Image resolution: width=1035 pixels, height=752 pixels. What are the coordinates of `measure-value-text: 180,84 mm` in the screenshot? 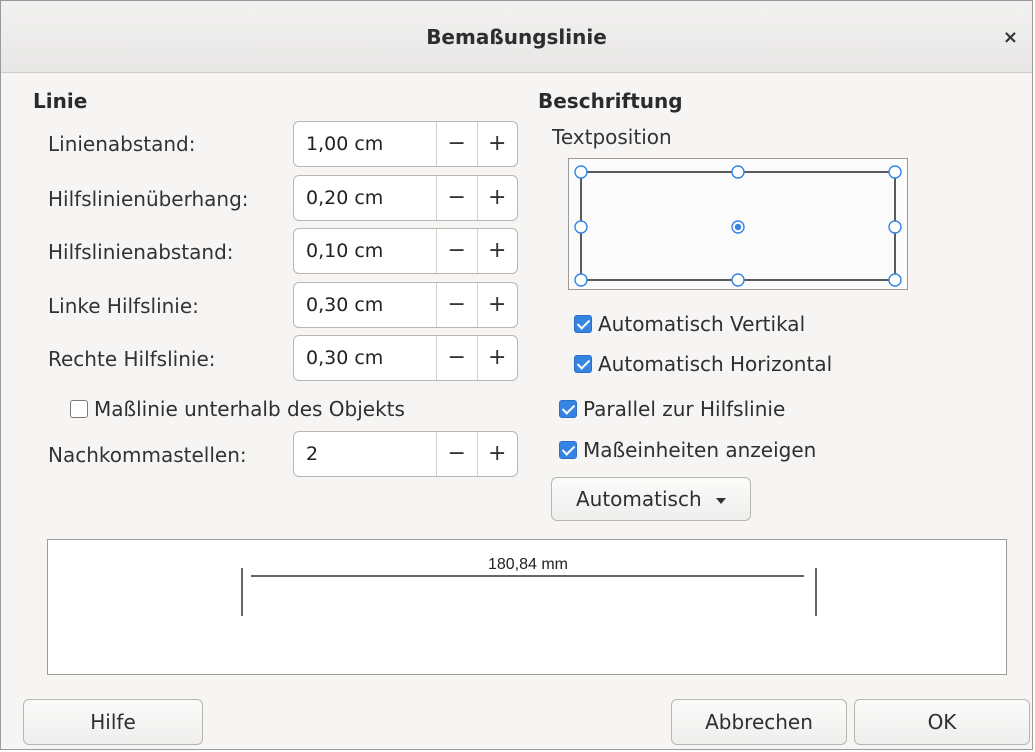 It's located at (528, 564).